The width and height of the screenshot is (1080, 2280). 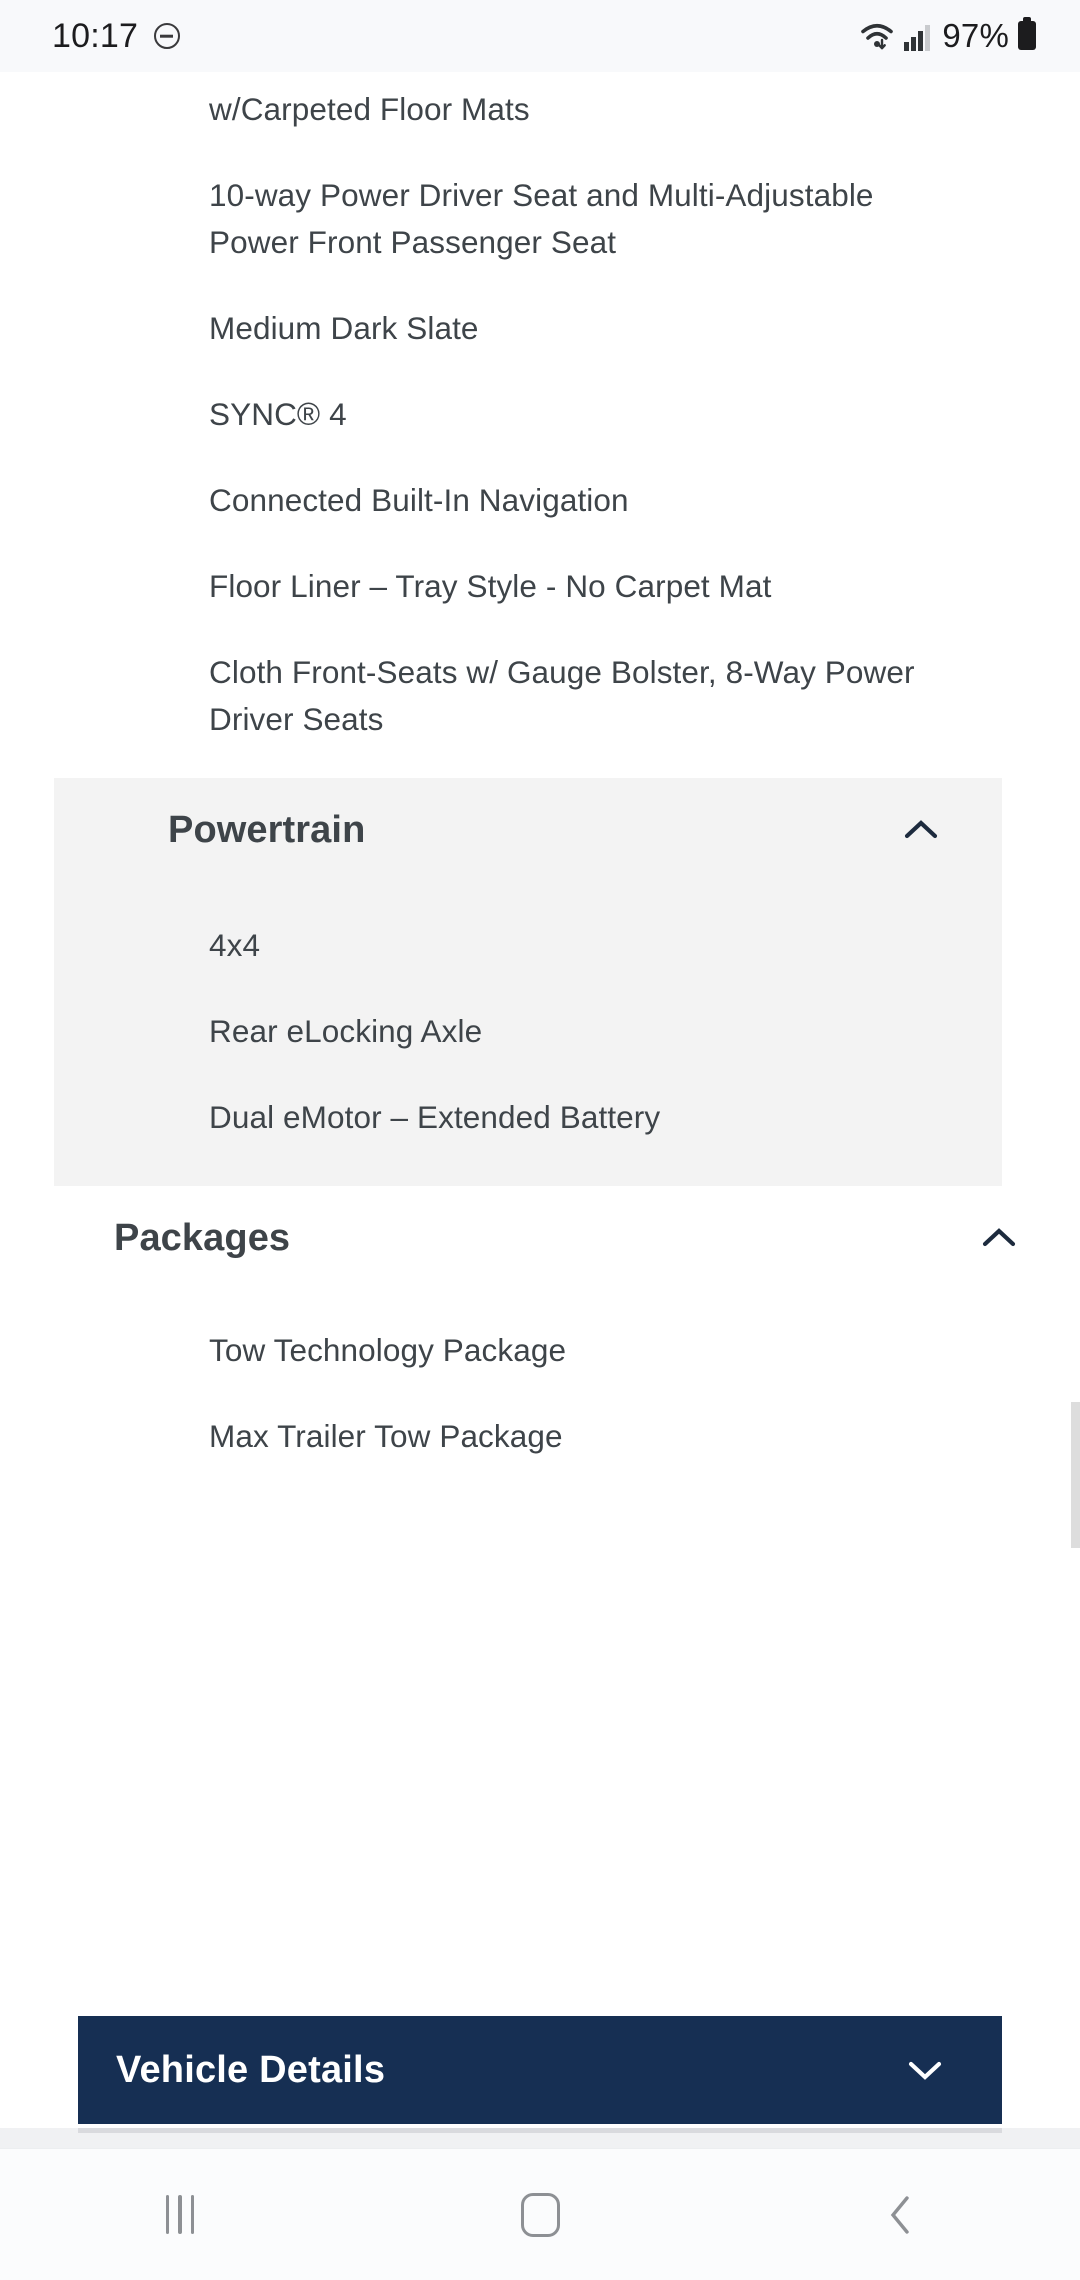 What do you see at coordinates (346, 1031) in the screenshot?
I see `feature-item: Rear eLocking Axle` at bounding box center [346, 1031].